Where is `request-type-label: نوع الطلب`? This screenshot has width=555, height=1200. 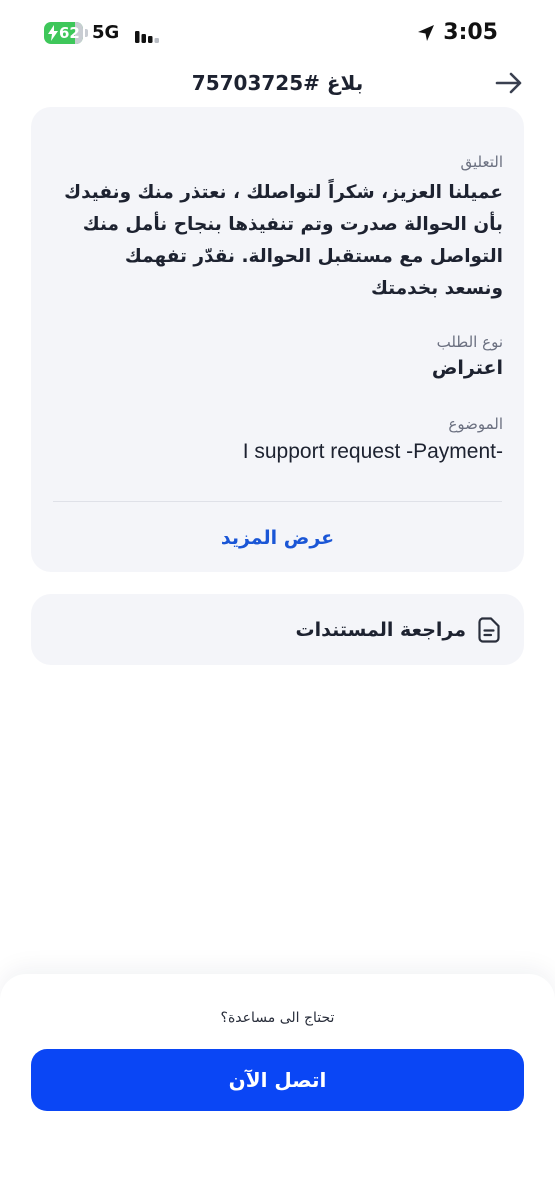 request-type-label: نوع الطلب is located at coordinates (469, 342).